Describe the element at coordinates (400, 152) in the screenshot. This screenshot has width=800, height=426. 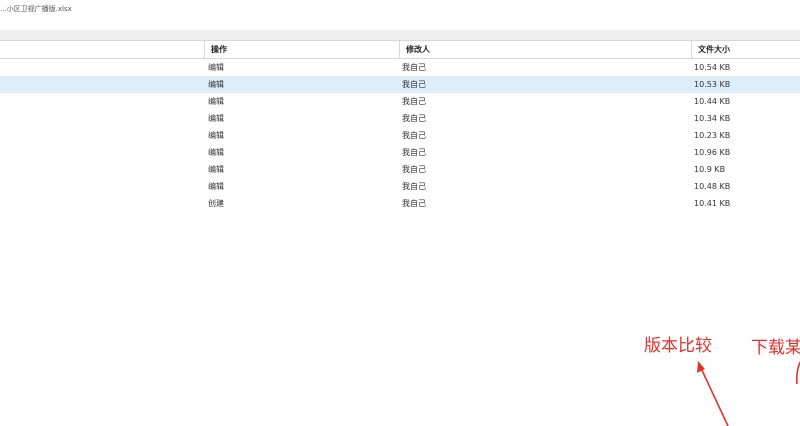
I see `table-row: 编辑 我自己 10.96 KB` at that location.